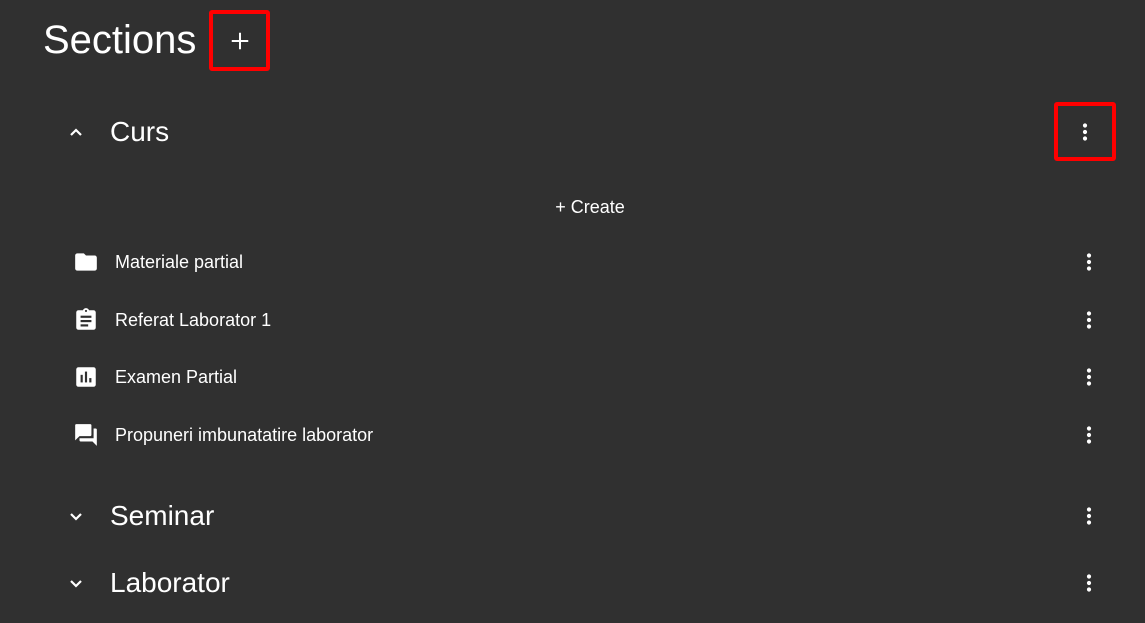 The height and width of the screenshot is (623, 1145). Describe the element at coordinates (572, 262) in the screenshot. I see `list-item: Materiale partial` at that location.